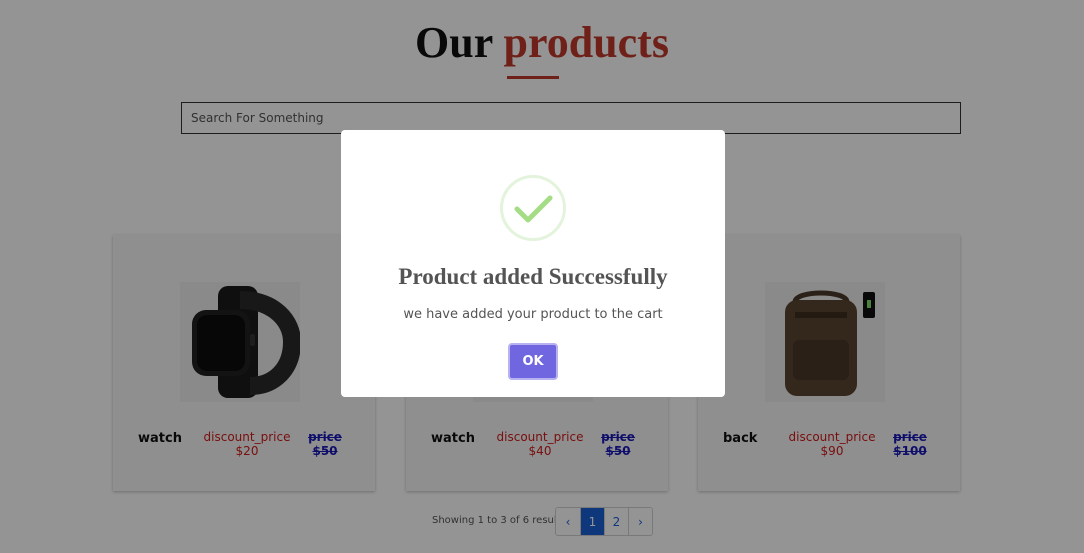  What do you see at coordinates (533, 361) in the screenshot?
I see `ok-button: OK` at bounding box center [533, 361].